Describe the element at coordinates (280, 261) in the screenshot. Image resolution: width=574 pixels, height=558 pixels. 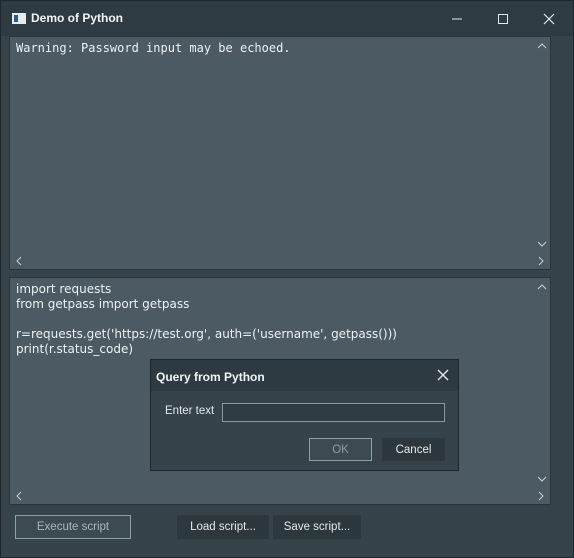
I see `output-horizontal-scrollbar` at that location.